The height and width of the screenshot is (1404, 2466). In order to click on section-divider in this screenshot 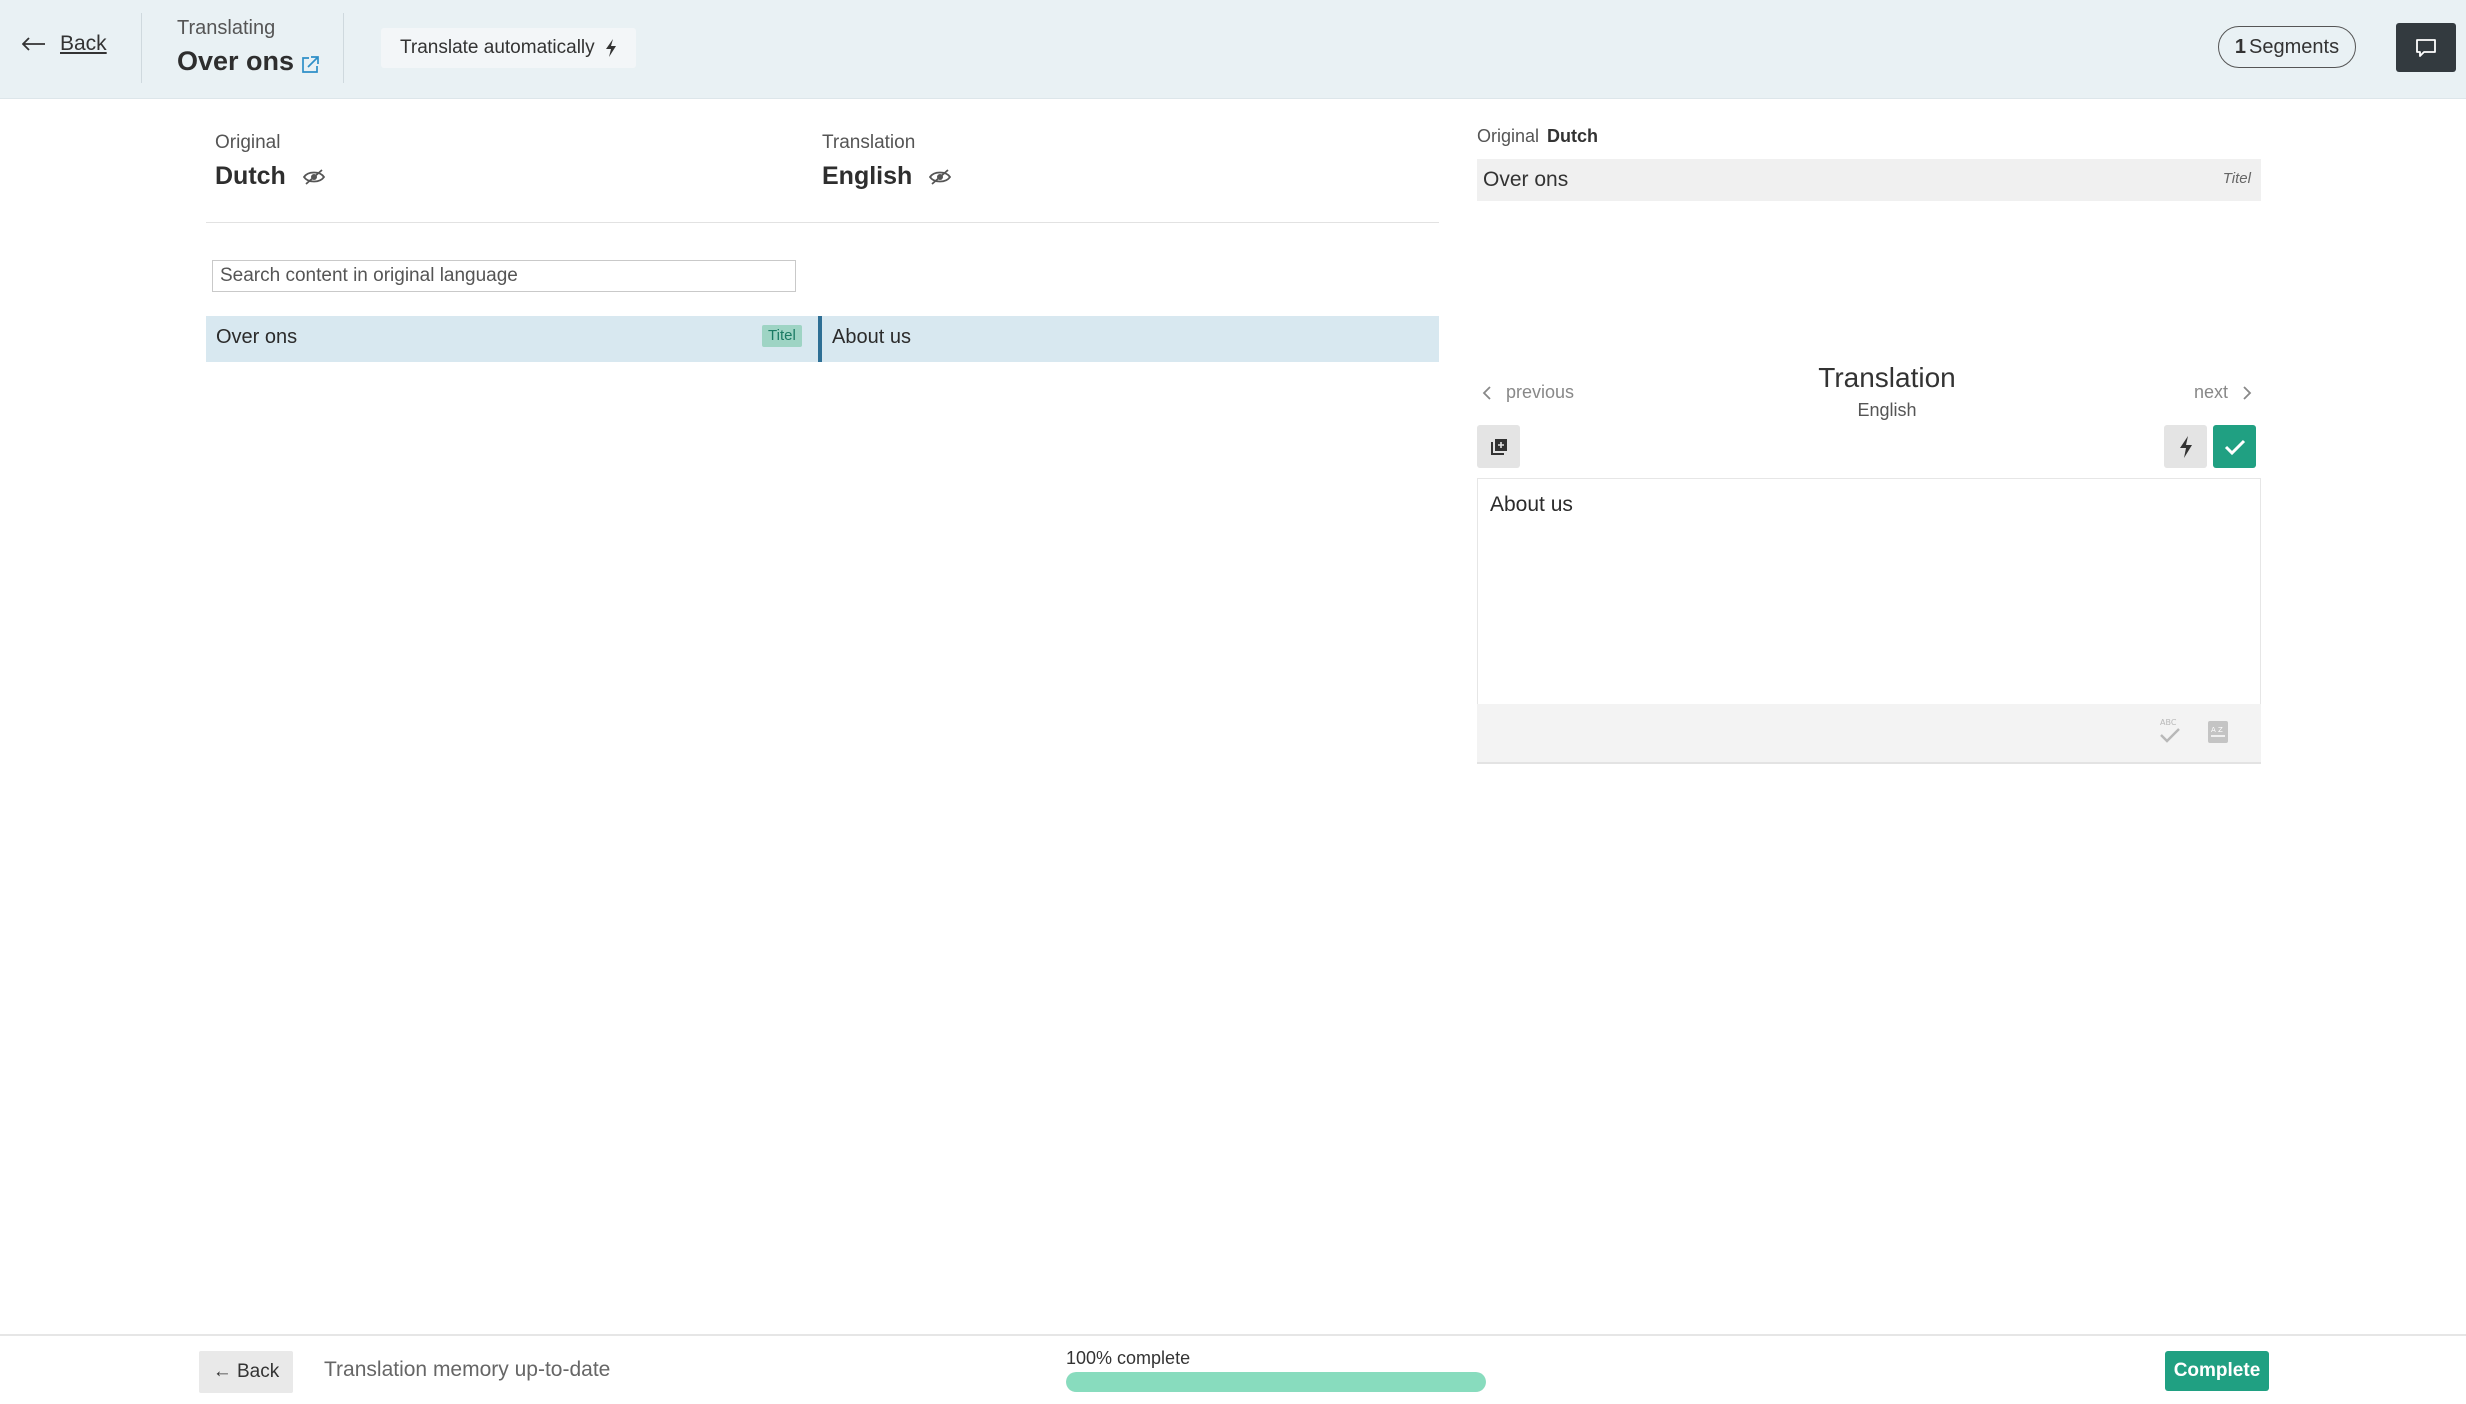, I will do `click(822, 222)`.